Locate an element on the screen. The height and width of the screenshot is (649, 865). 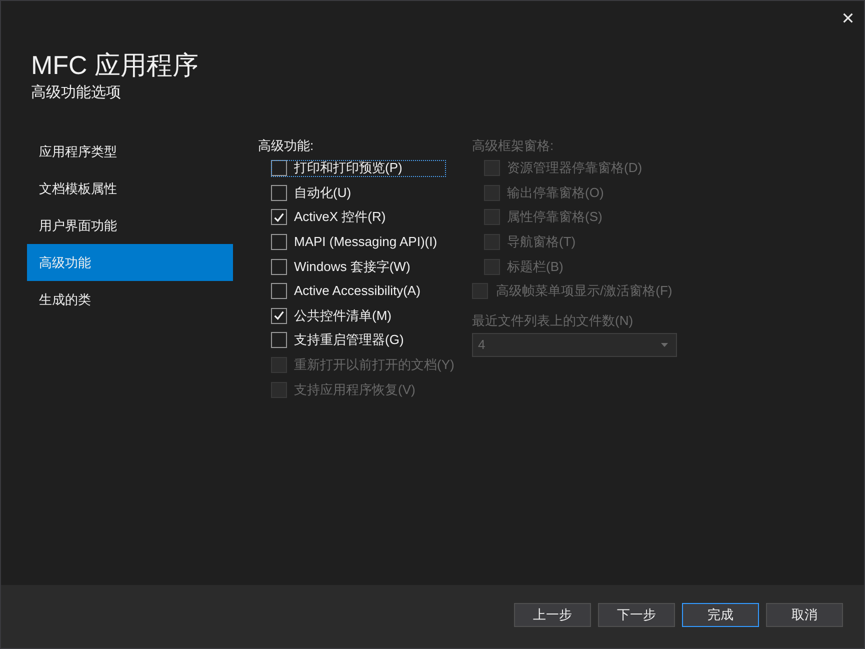
wizard-button: 上一步 is located at coordinates (552, 615).